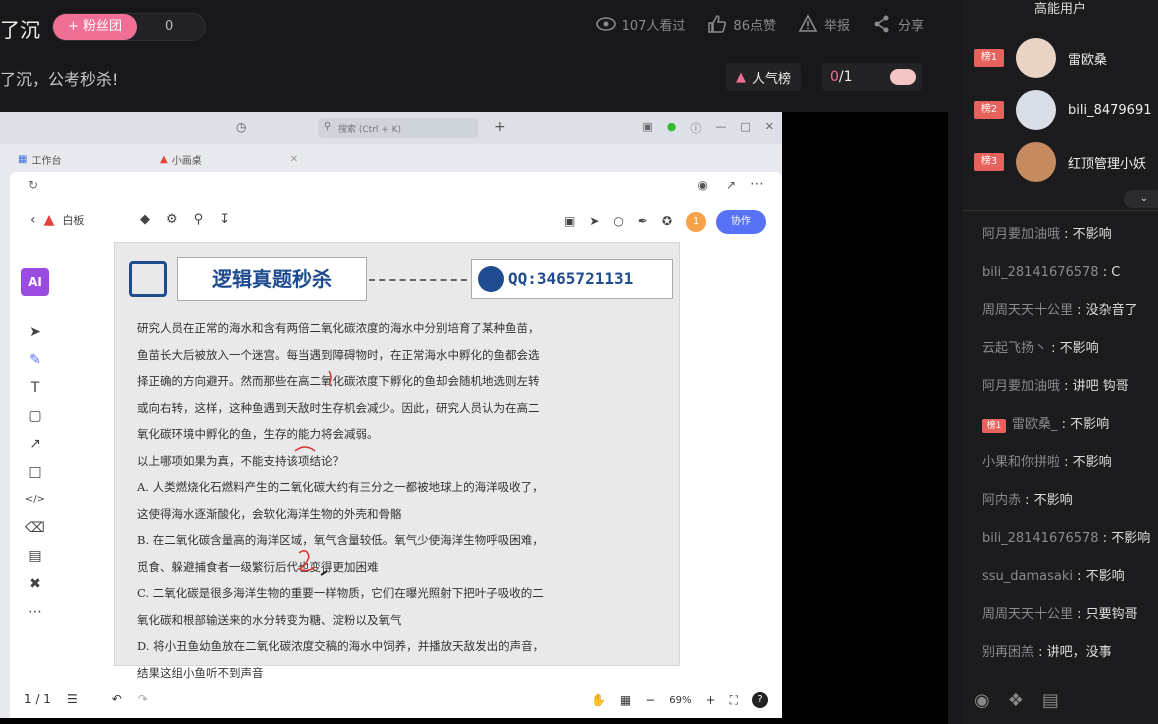  I want to click on tab-close-icon: ✕, so click(294, 159).